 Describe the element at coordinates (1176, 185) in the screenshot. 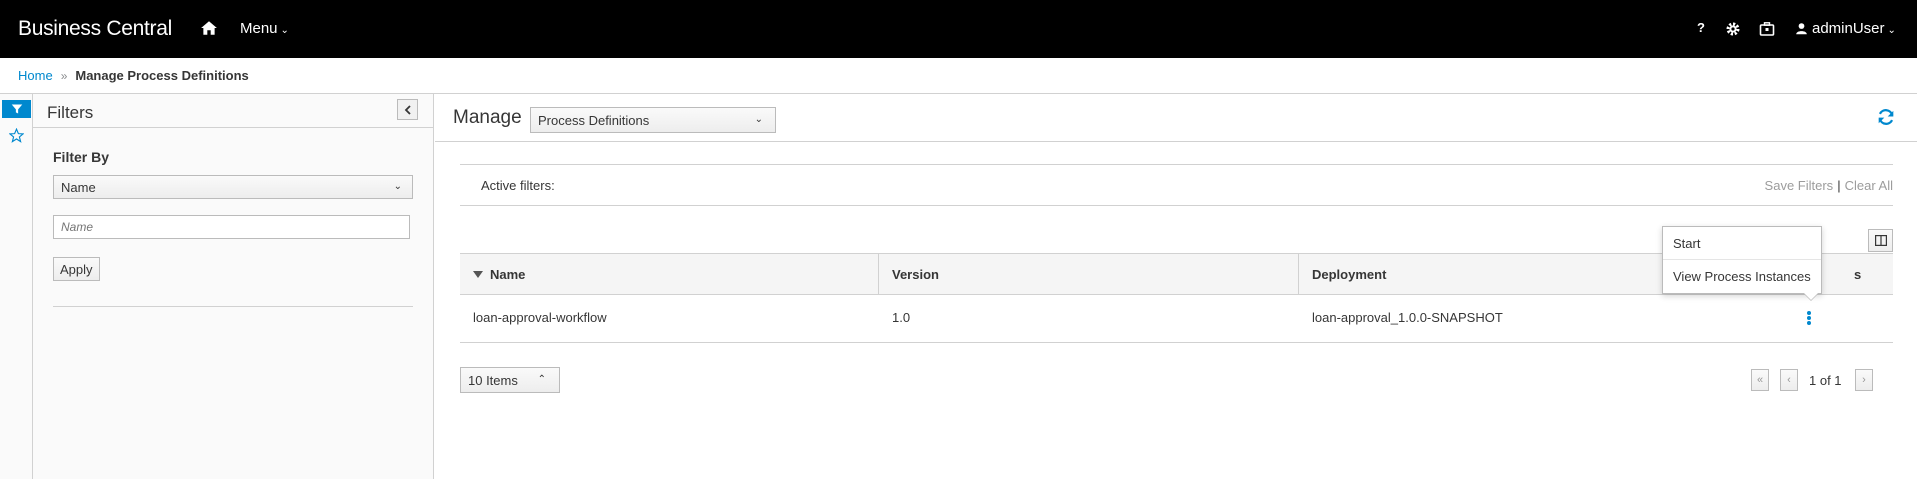

I see `active-filters-bar: Active filters: Save Filters | Clear All` at that location.